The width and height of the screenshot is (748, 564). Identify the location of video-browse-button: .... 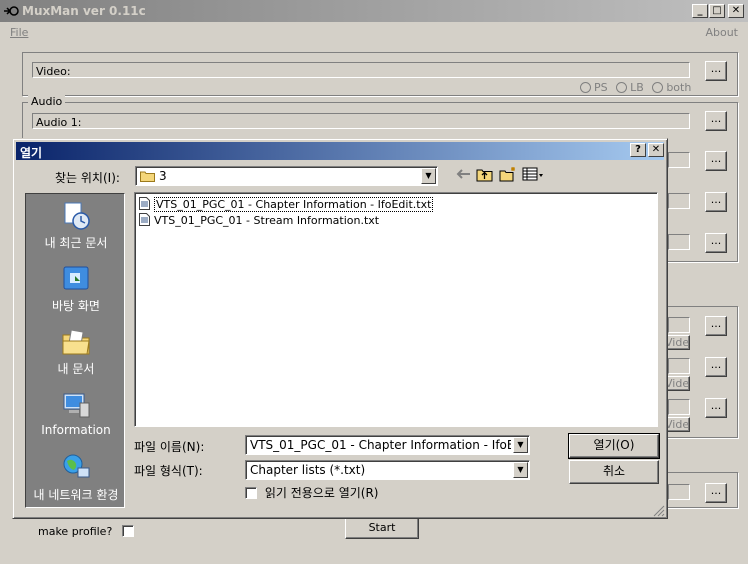
(716, 71).